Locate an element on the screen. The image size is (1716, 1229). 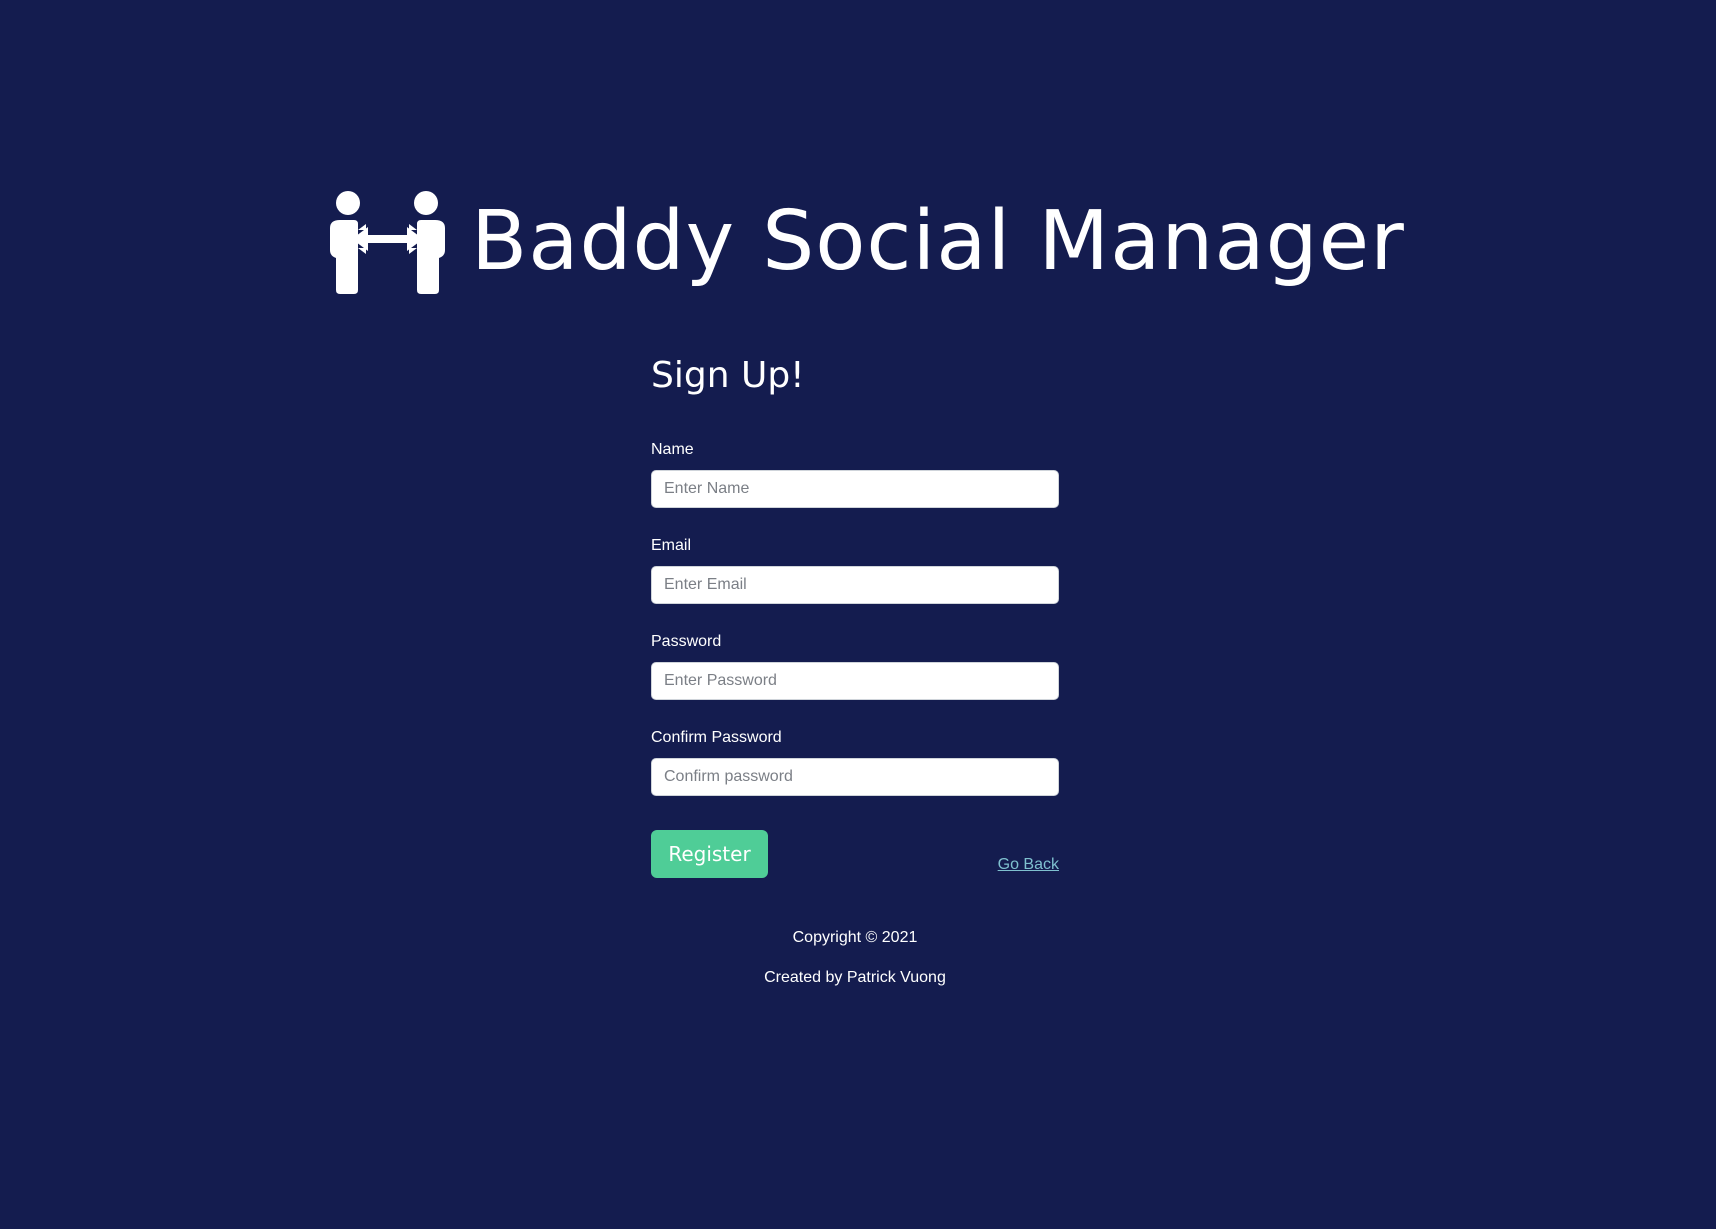
form-actions: Register Go Back is located at coordinates (855, 854).